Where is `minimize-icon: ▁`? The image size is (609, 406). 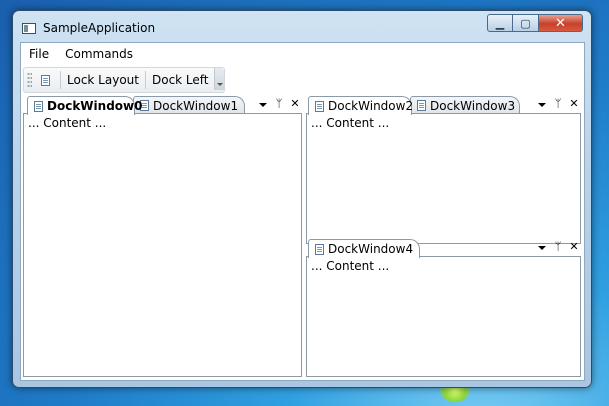 minimize-icon: ▁ is located at coordinates (500, 23).